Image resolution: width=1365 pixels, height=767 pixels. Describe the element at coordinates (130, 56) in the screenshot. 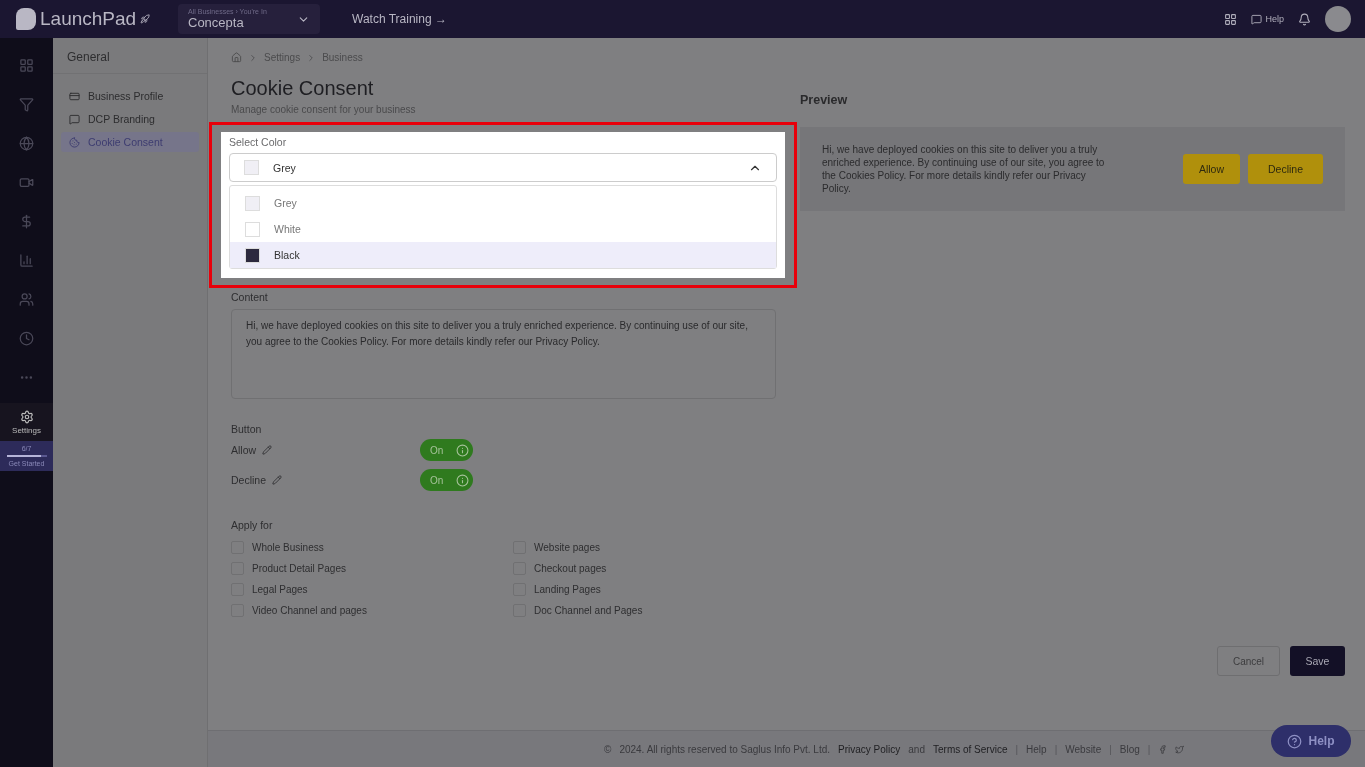

I see `sidebar-heading: General` at that location.